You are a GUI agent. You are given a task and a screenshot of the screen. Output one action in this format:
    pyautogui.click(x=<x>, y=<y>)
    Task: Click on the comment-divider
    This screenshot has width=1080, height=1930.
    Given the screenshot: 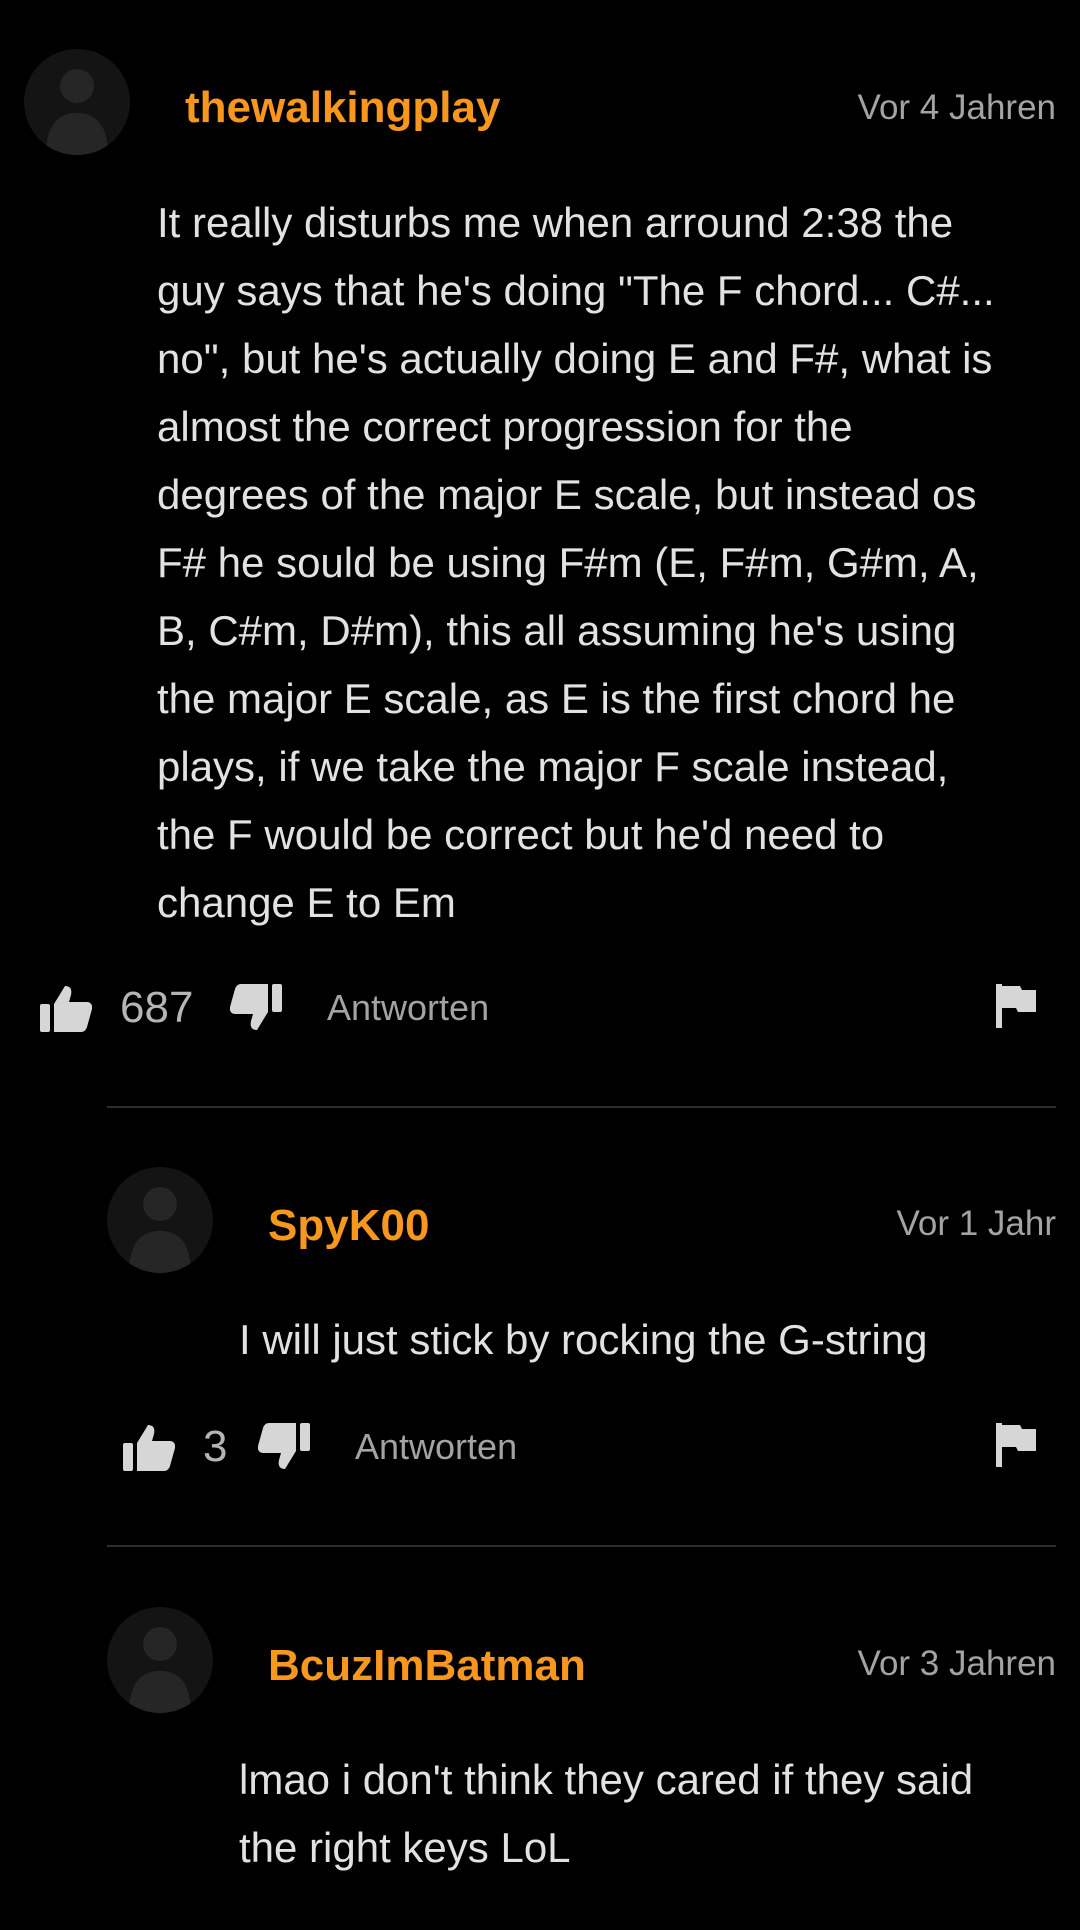 What is the action you would take?
    pyautogui.click(x=581, y=1546)
    